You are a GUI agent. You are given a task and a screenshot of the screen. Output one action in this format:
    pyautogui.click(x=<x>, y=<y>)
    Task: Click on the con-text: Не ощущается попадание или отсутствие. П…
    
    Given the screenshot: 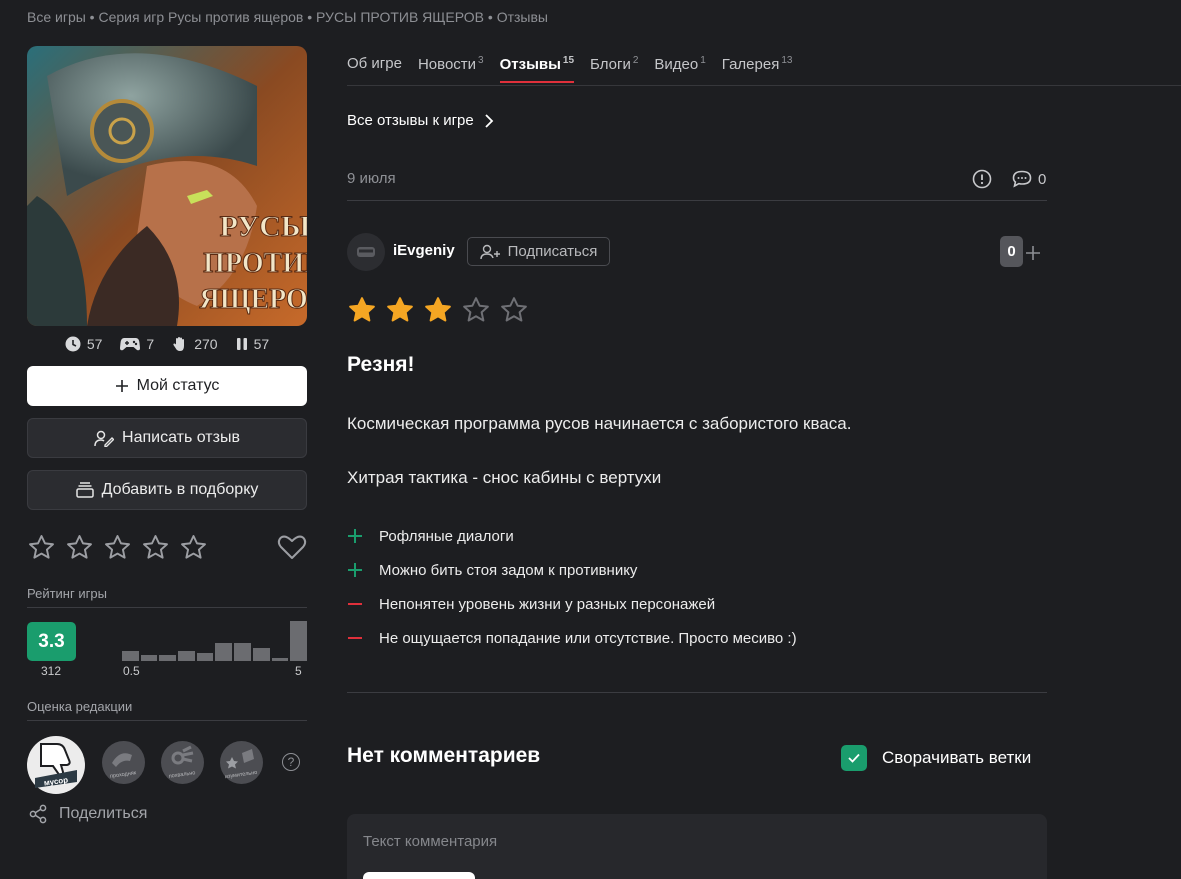 What is the action you would take?
    pyautogui.click(x=588, y=638)
    